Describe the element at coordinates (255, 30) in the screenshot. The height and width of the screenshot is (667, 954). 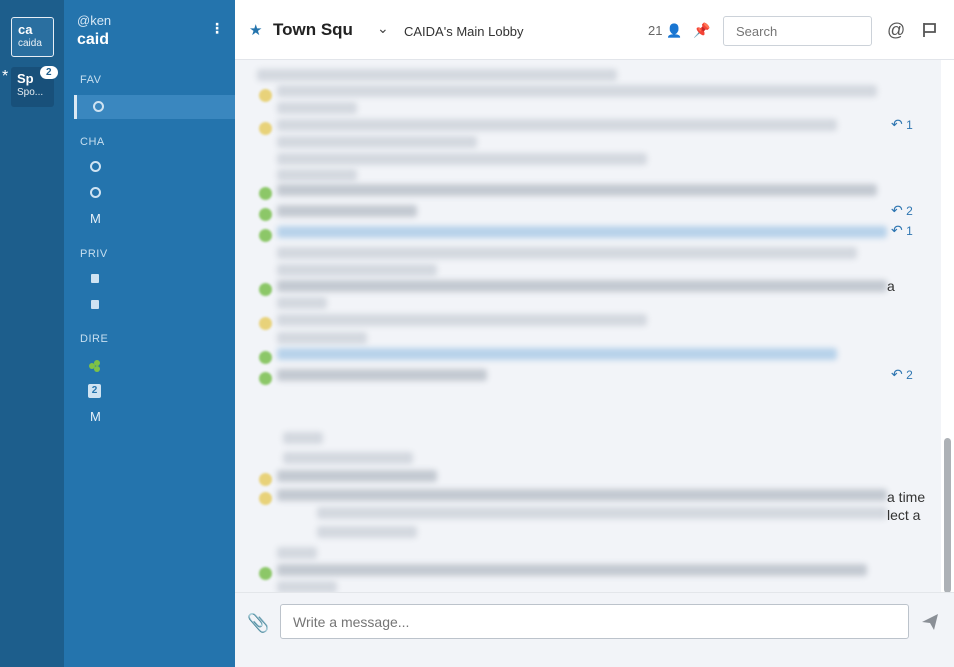
I see `favorite-star-icon: ★` at that location.